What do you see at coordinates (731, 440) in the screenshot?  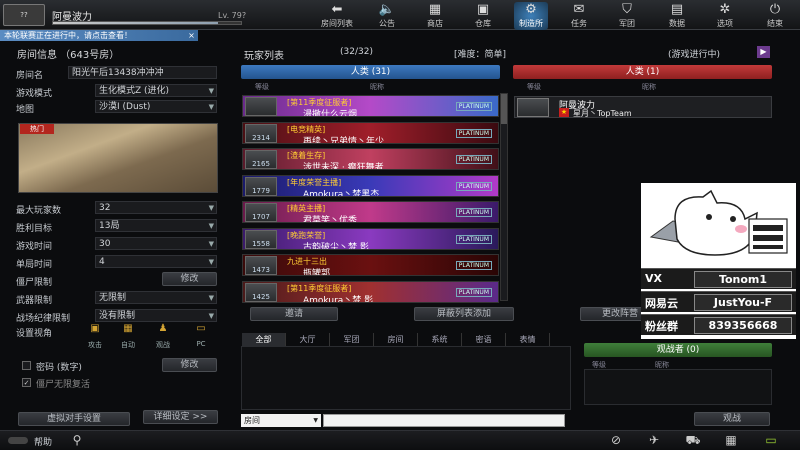 I see `calendar-icon: ▦` at bounding box center [731, 440].